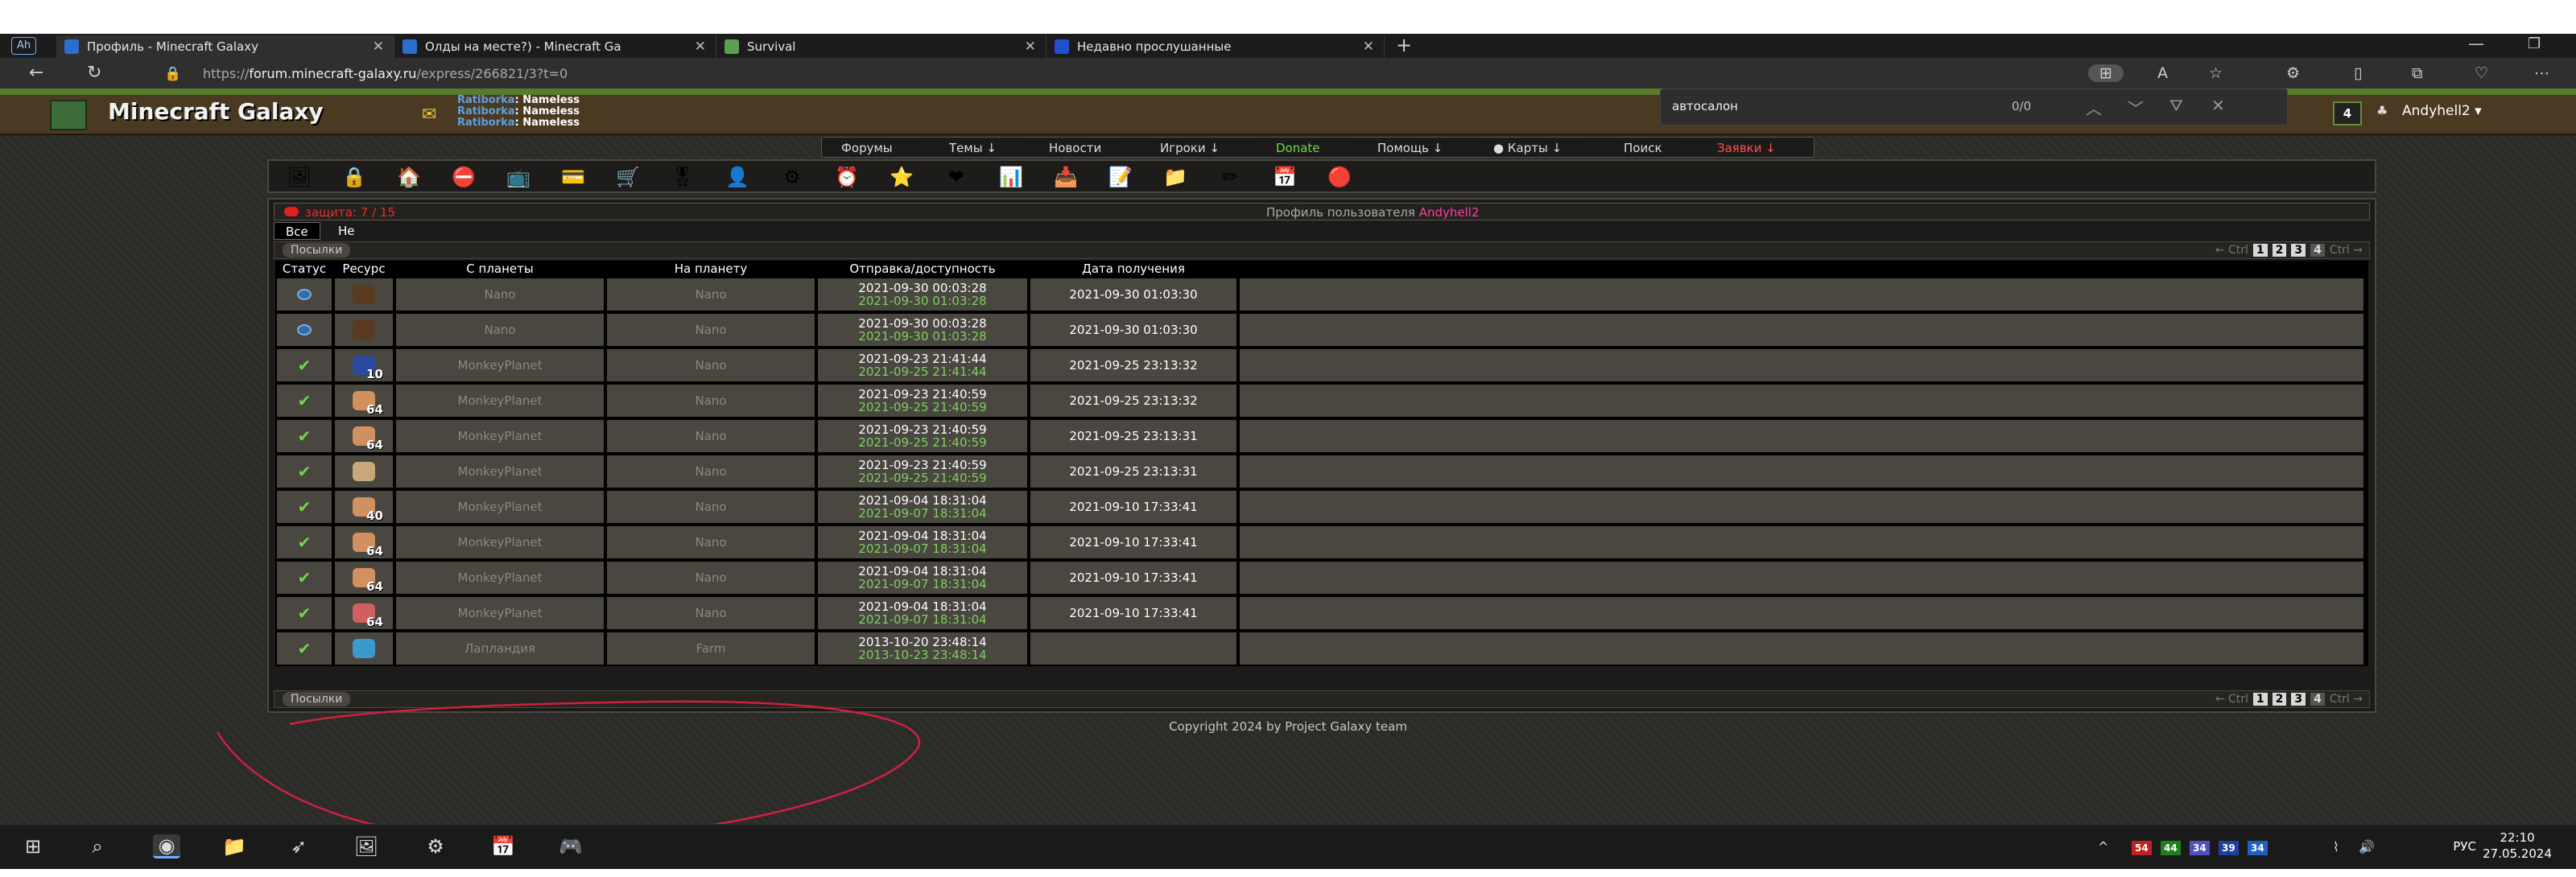  What do you see at coordinates (1230, 177) in the screenshot?
I see `edit-icon: ✏` at bounding box center [1230, 177].